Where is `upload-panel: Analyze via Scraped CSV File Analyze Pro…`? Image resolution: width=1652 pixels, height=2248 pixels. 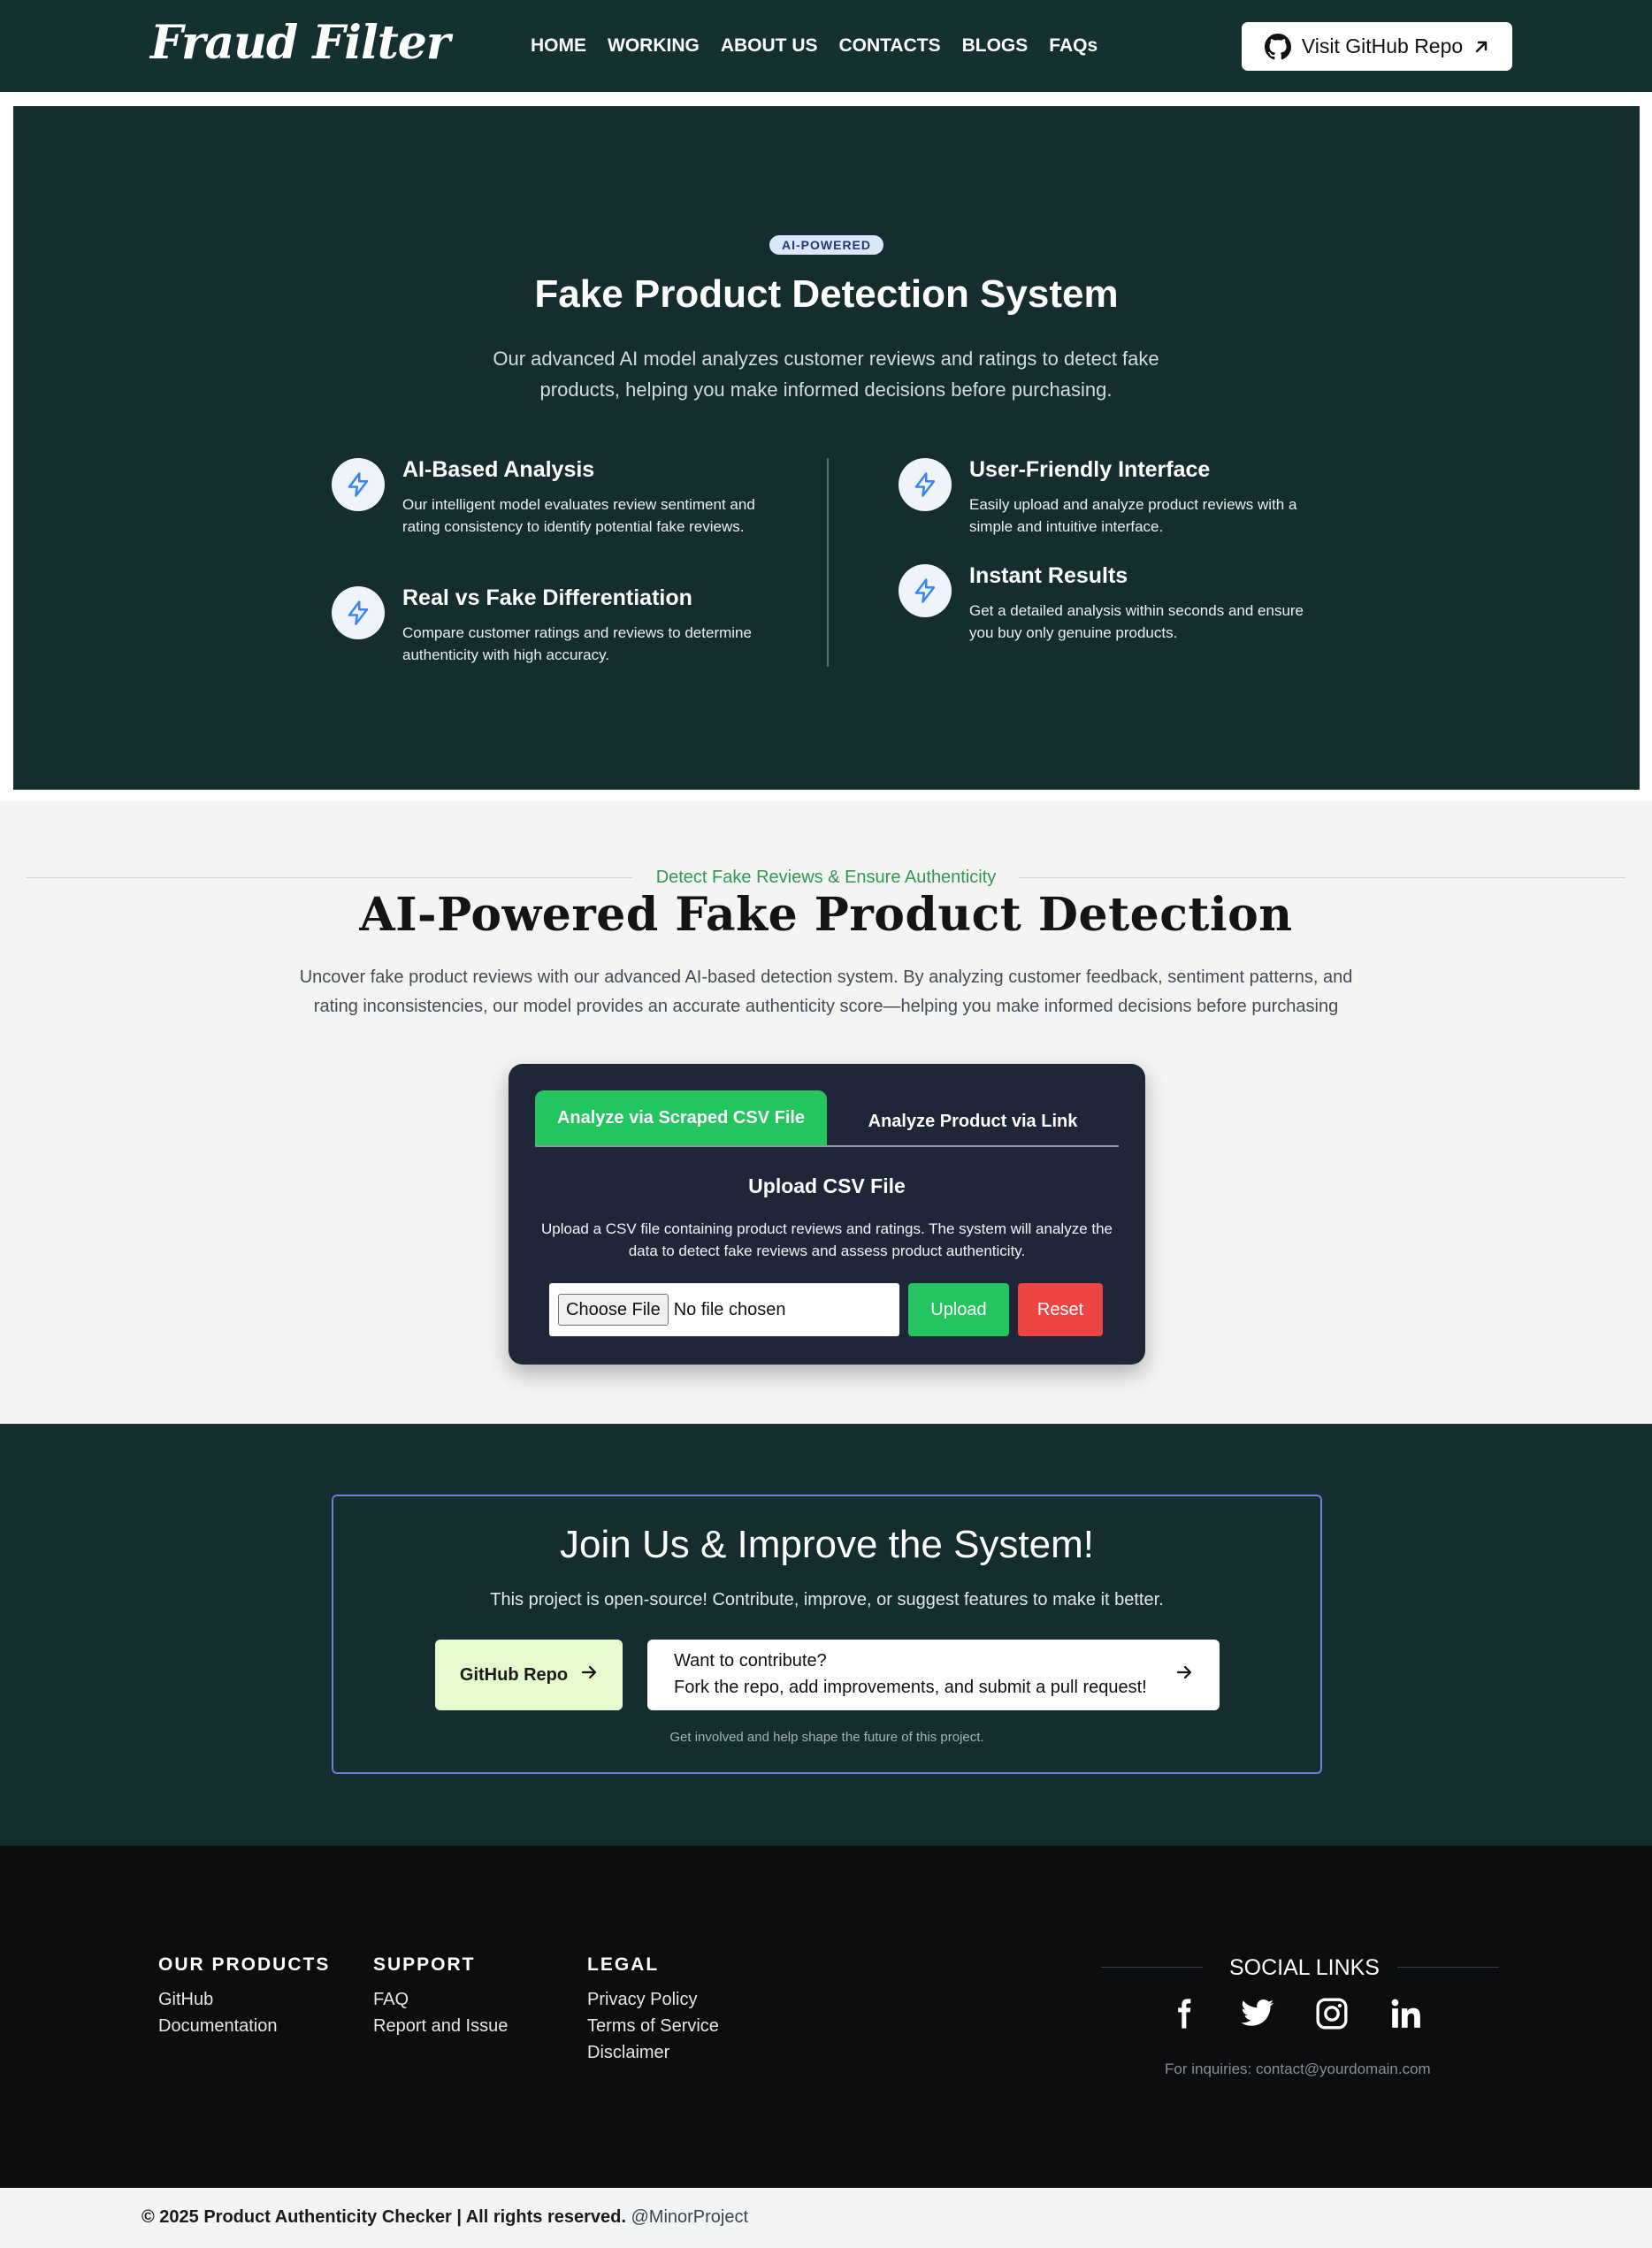 upload-panel: Analyze via Scraped CSV File Analyze Pro… is located at coordinates (827, 1214).